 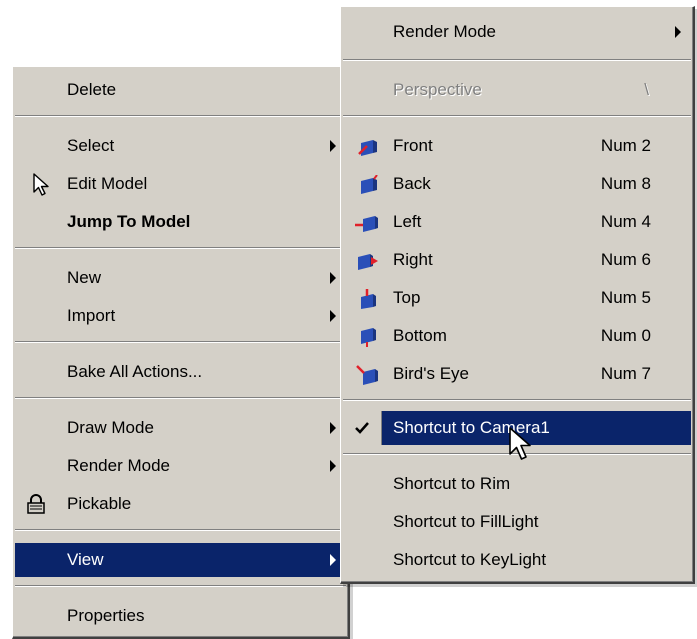 I want to click on menu-item-label: Pickable, so click(x=99, y=503).